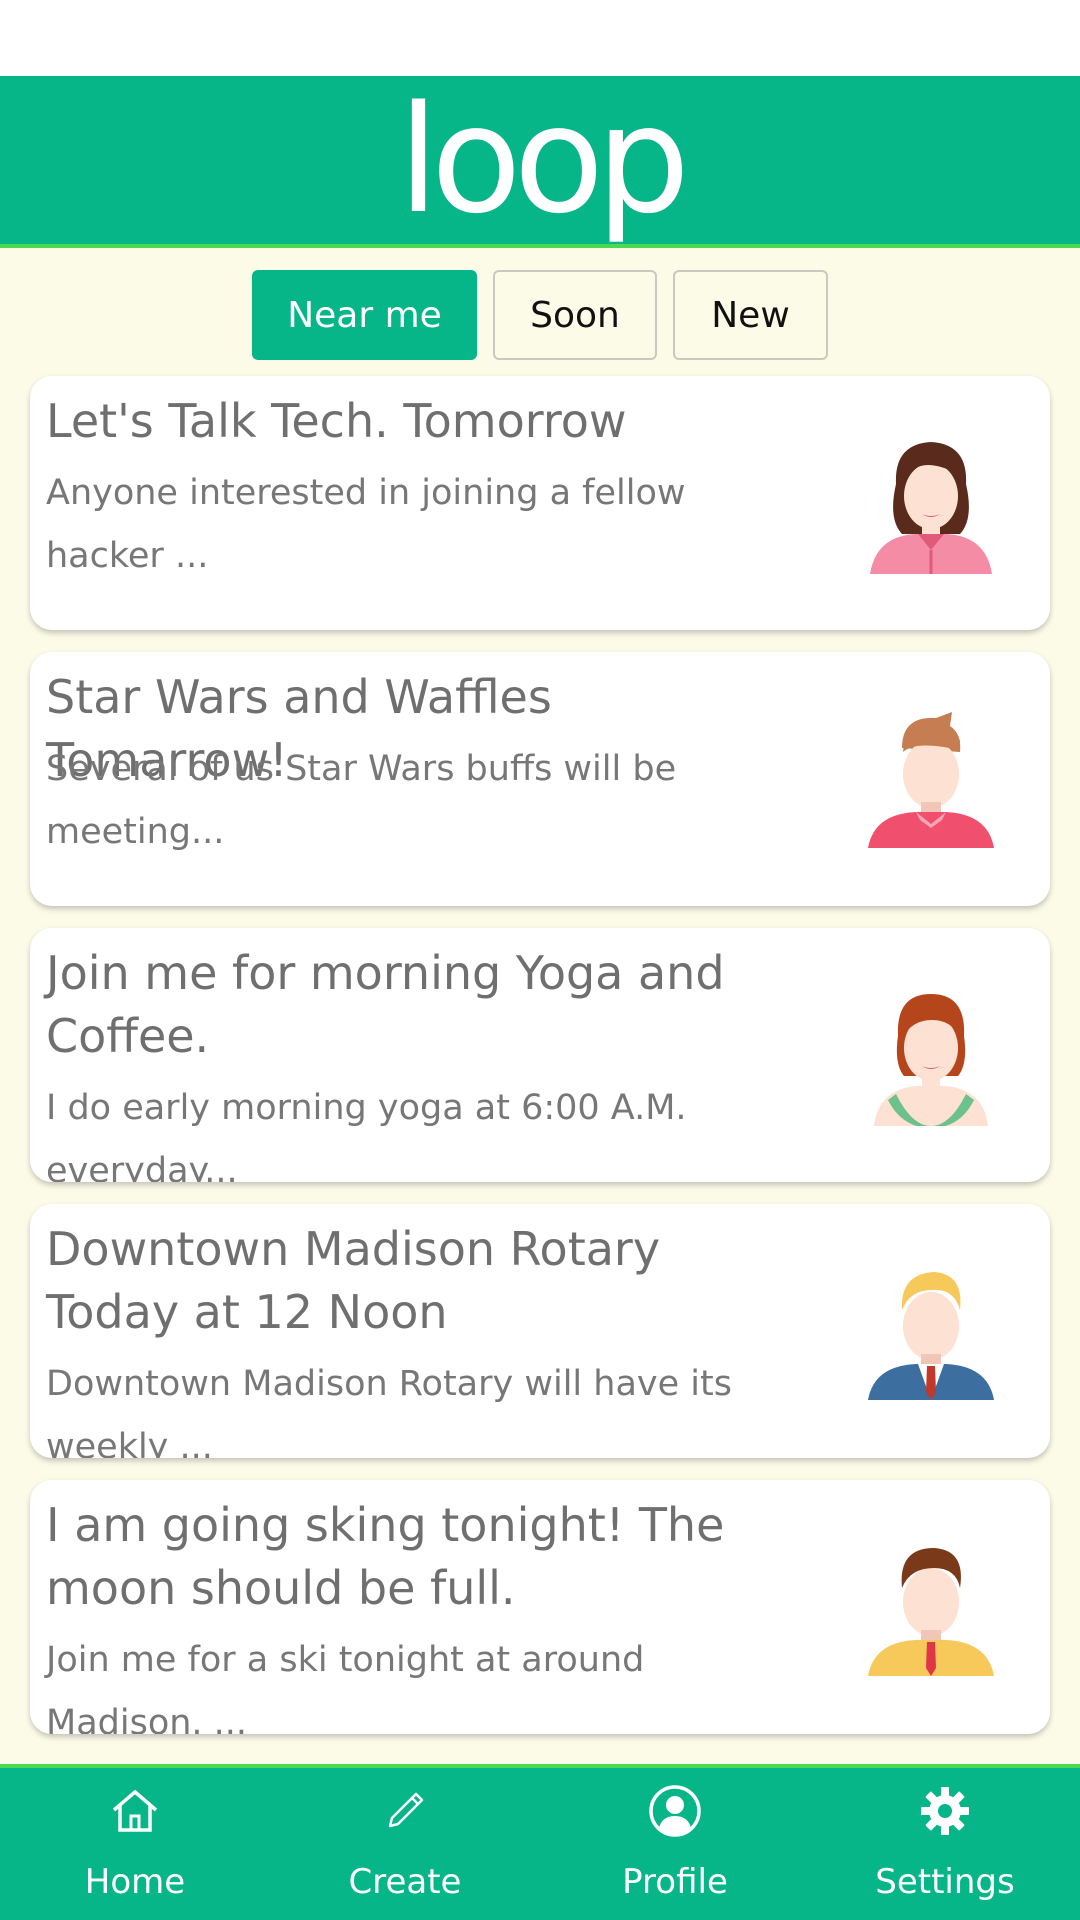 Image resolution: width=1080 pixels, height=1920 pixels. I want to click on filter-tabs: Near me Soon New, so click(540, 315).